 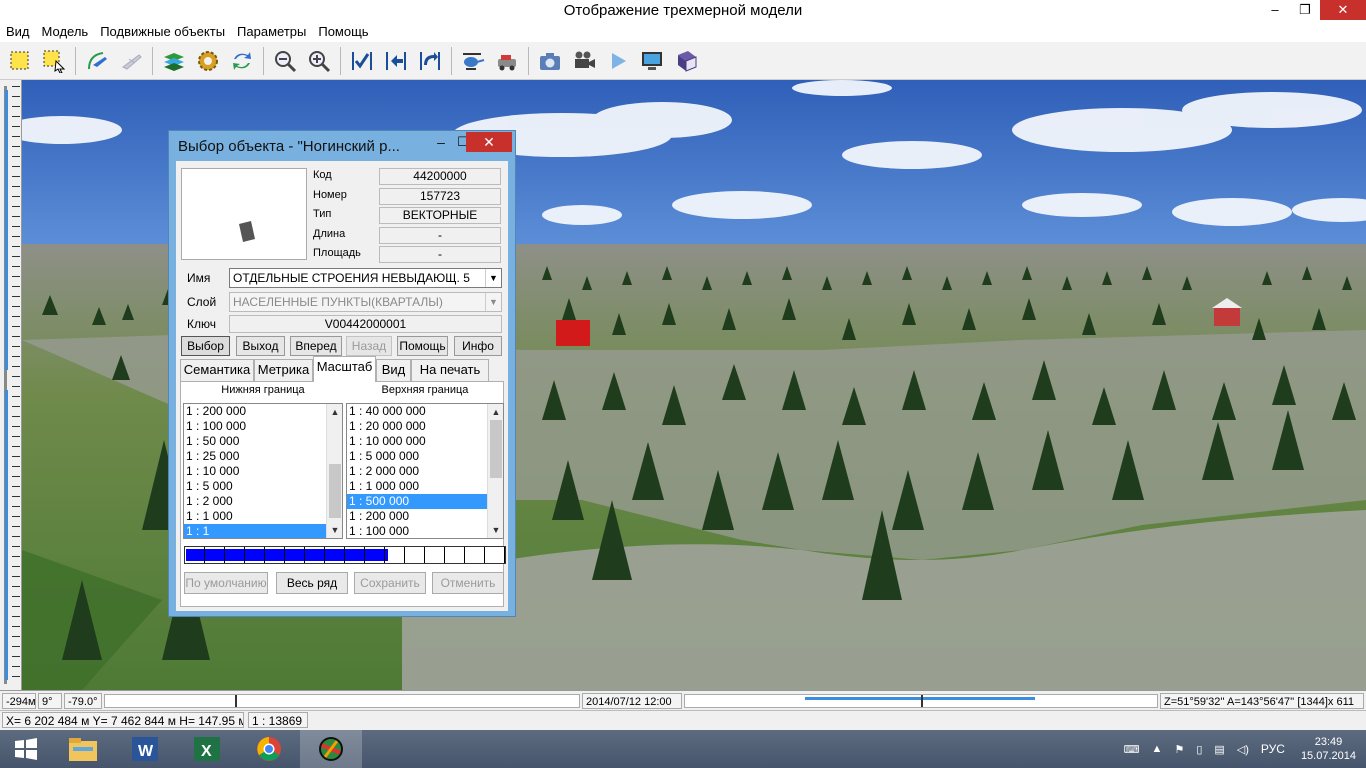 I want to click on layers-icon, so click(x=174, y=61).